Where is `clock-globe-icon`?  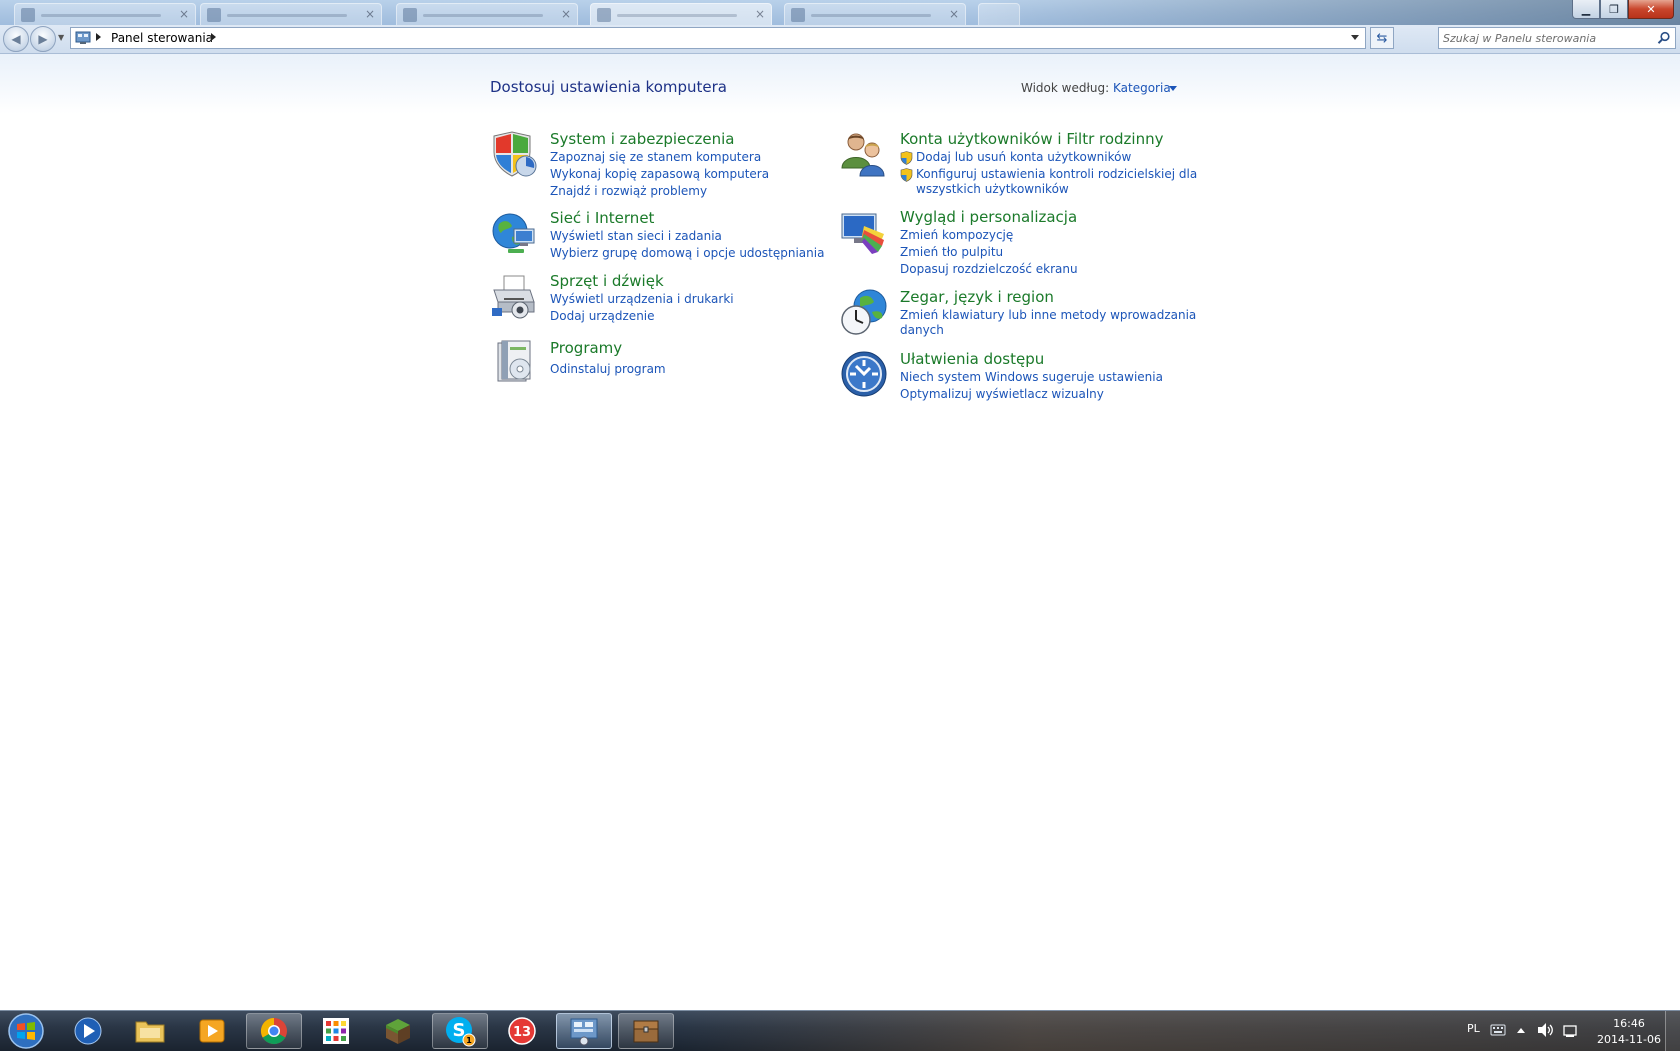
clock-globe-icon is located at coordinates (864, 312).